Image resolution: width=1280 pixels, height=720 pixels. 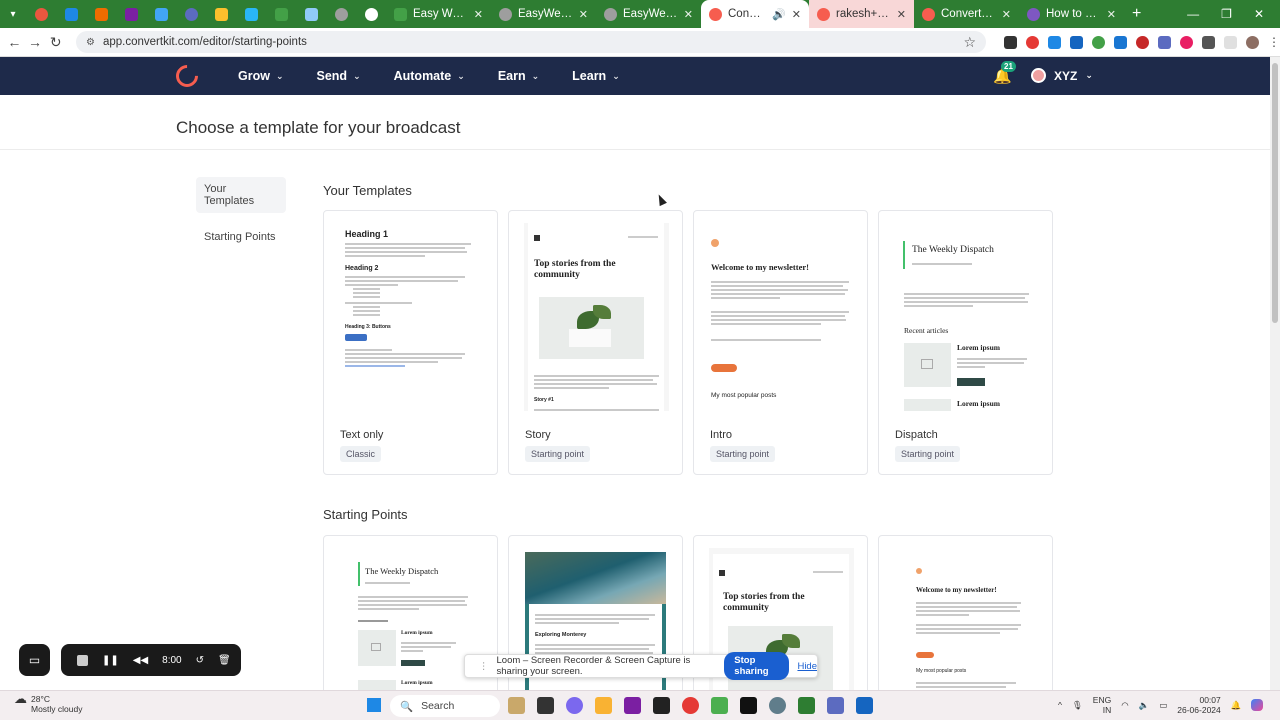 What do you see at coordinates (1209, 42) in the screenshot?
I see `puzzle-icon` at bounding box center [1209, 42].